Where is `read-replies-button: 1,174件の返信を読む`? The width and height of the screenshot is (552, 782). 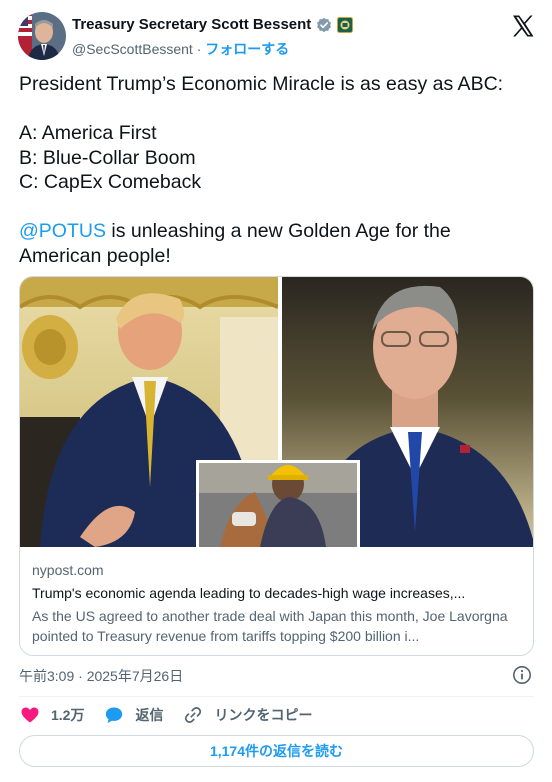
read-replies-button: 1,174件の返信を読む is located at coordinates (276, 751).